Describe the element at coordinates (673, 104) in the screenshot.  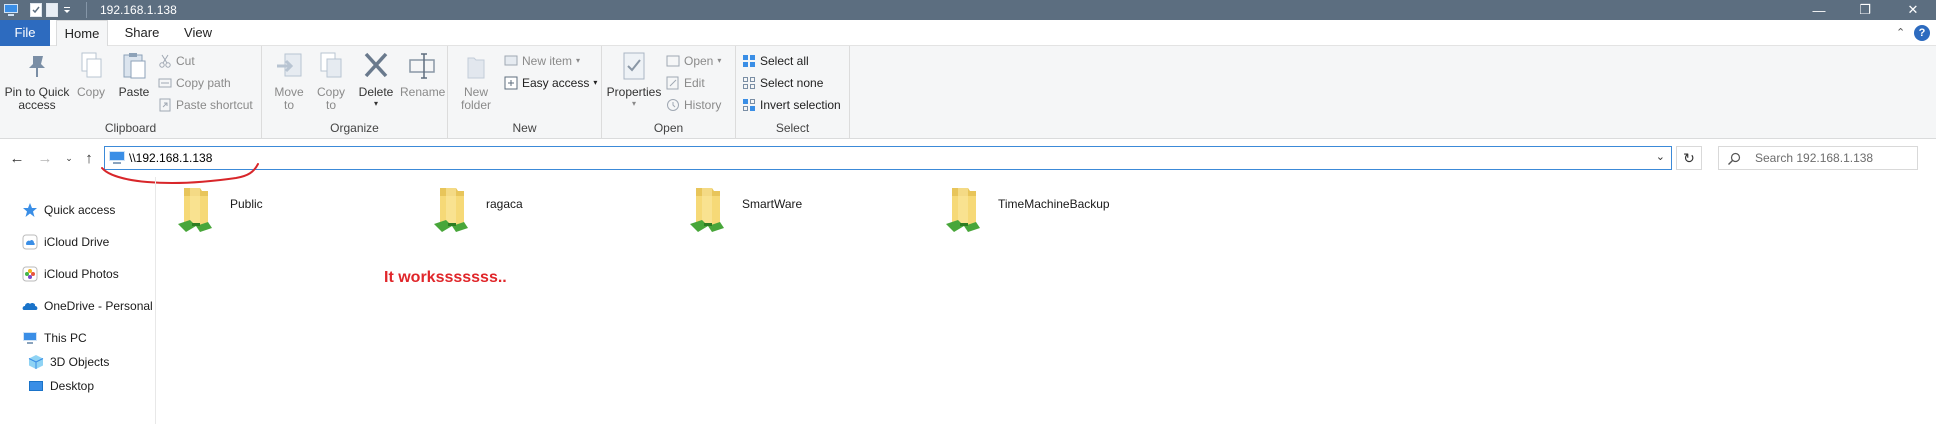
I see `history-icon` at that location.